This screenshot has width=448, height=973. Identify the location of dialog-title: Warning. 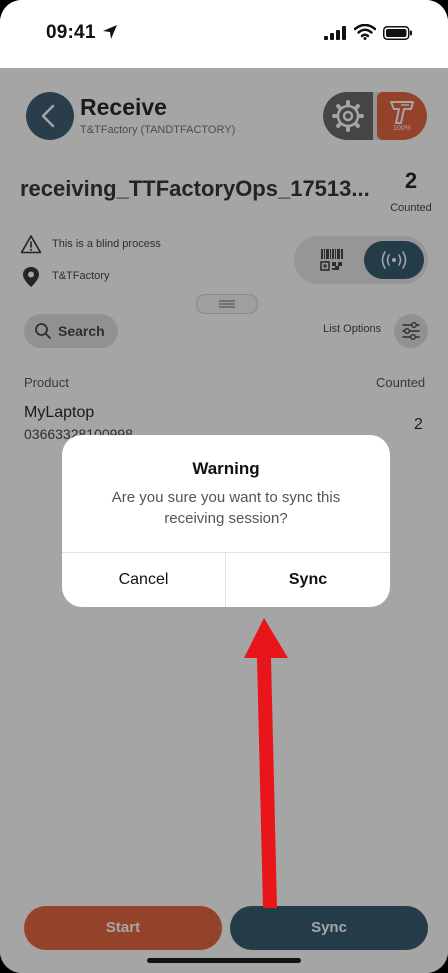
(226, 468).